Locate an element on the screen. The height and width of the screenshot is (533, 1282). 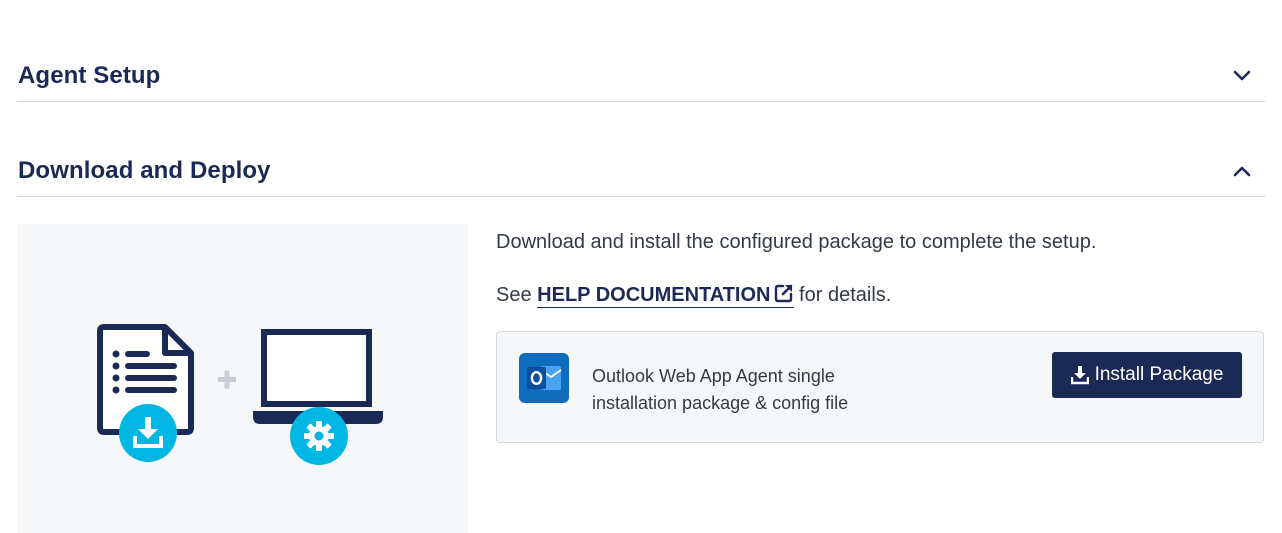
chevron-up-icon is located at coordinates (1242, 171).